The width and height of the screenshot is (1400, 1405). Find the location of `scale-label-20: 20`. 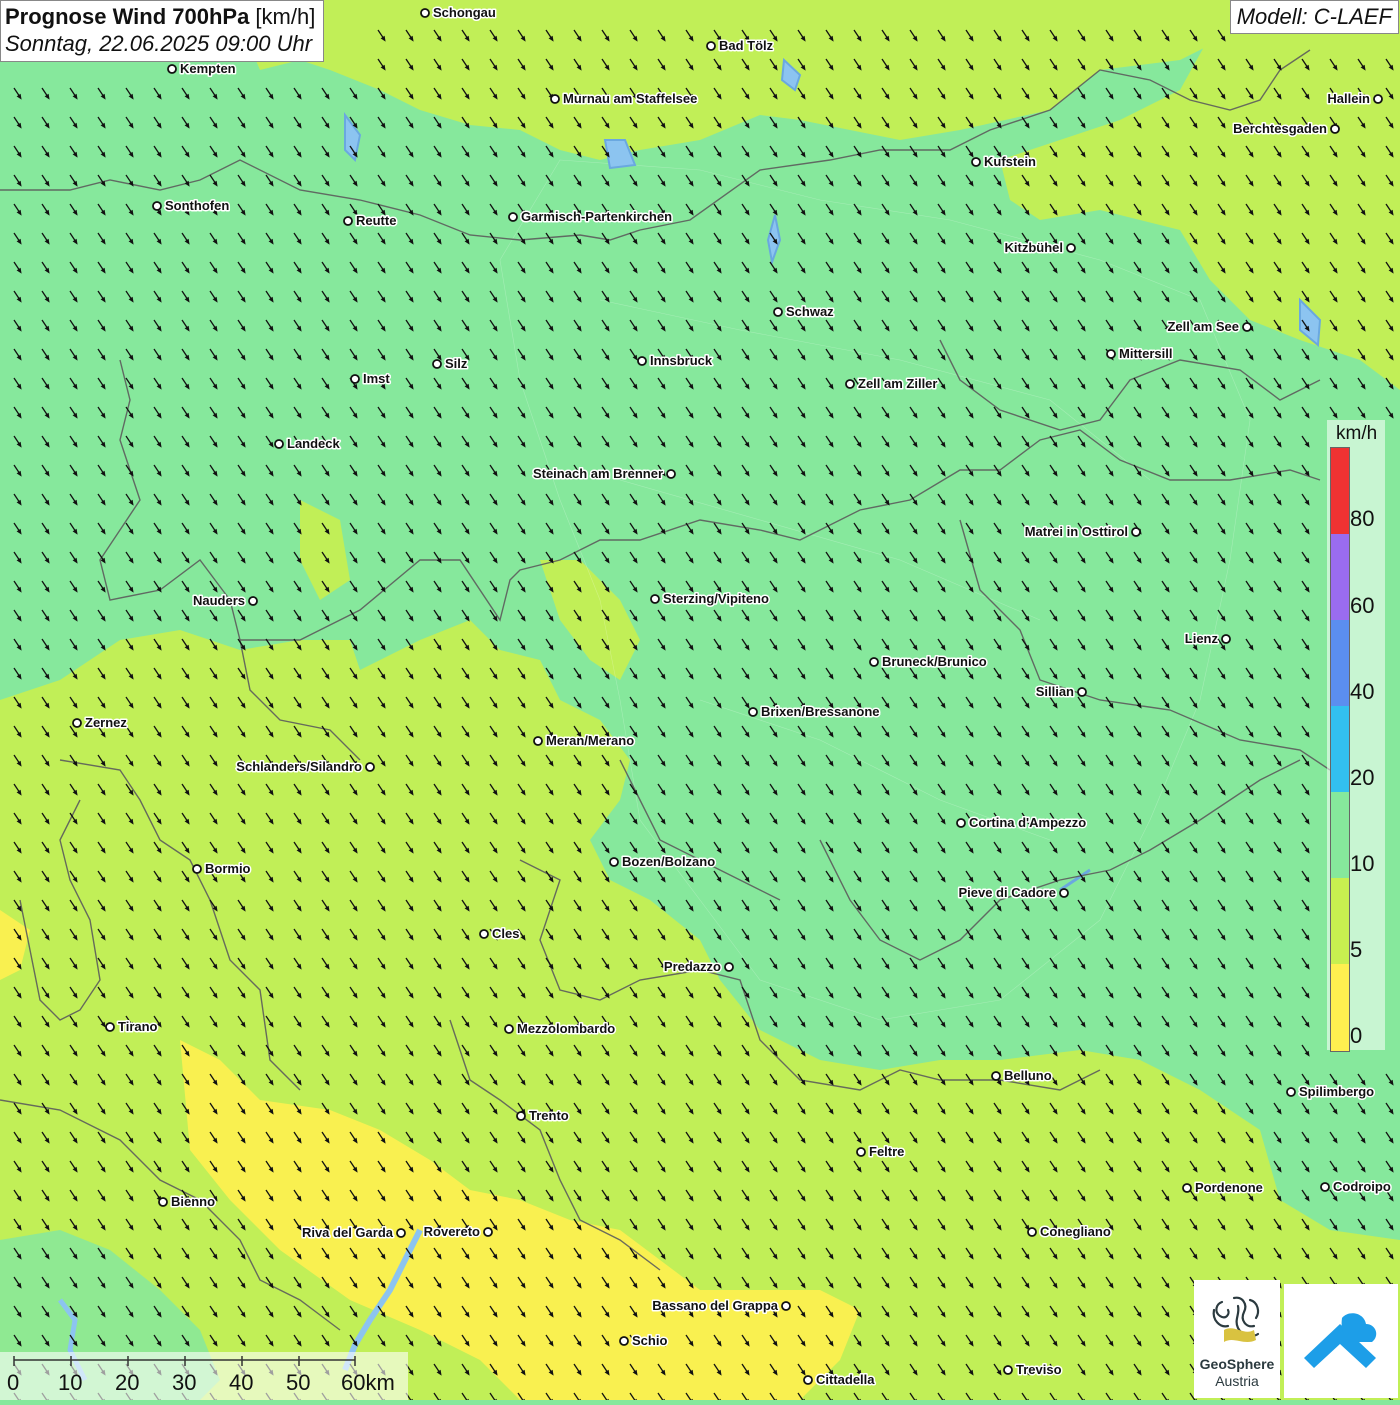

scale-label-20: 20 is located at coordinates (127, 1382).